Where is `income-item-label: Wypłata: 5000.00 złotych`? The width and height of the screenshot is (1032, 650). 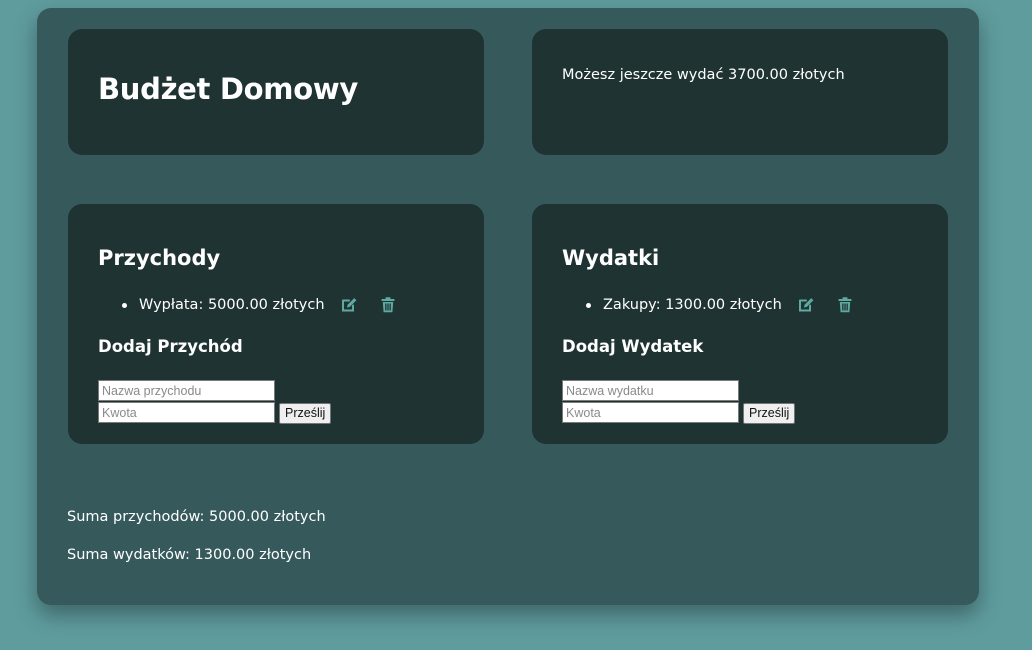 income-item-label: Wypłata: 5000.00 złotych is located at coordinates (232, 305).